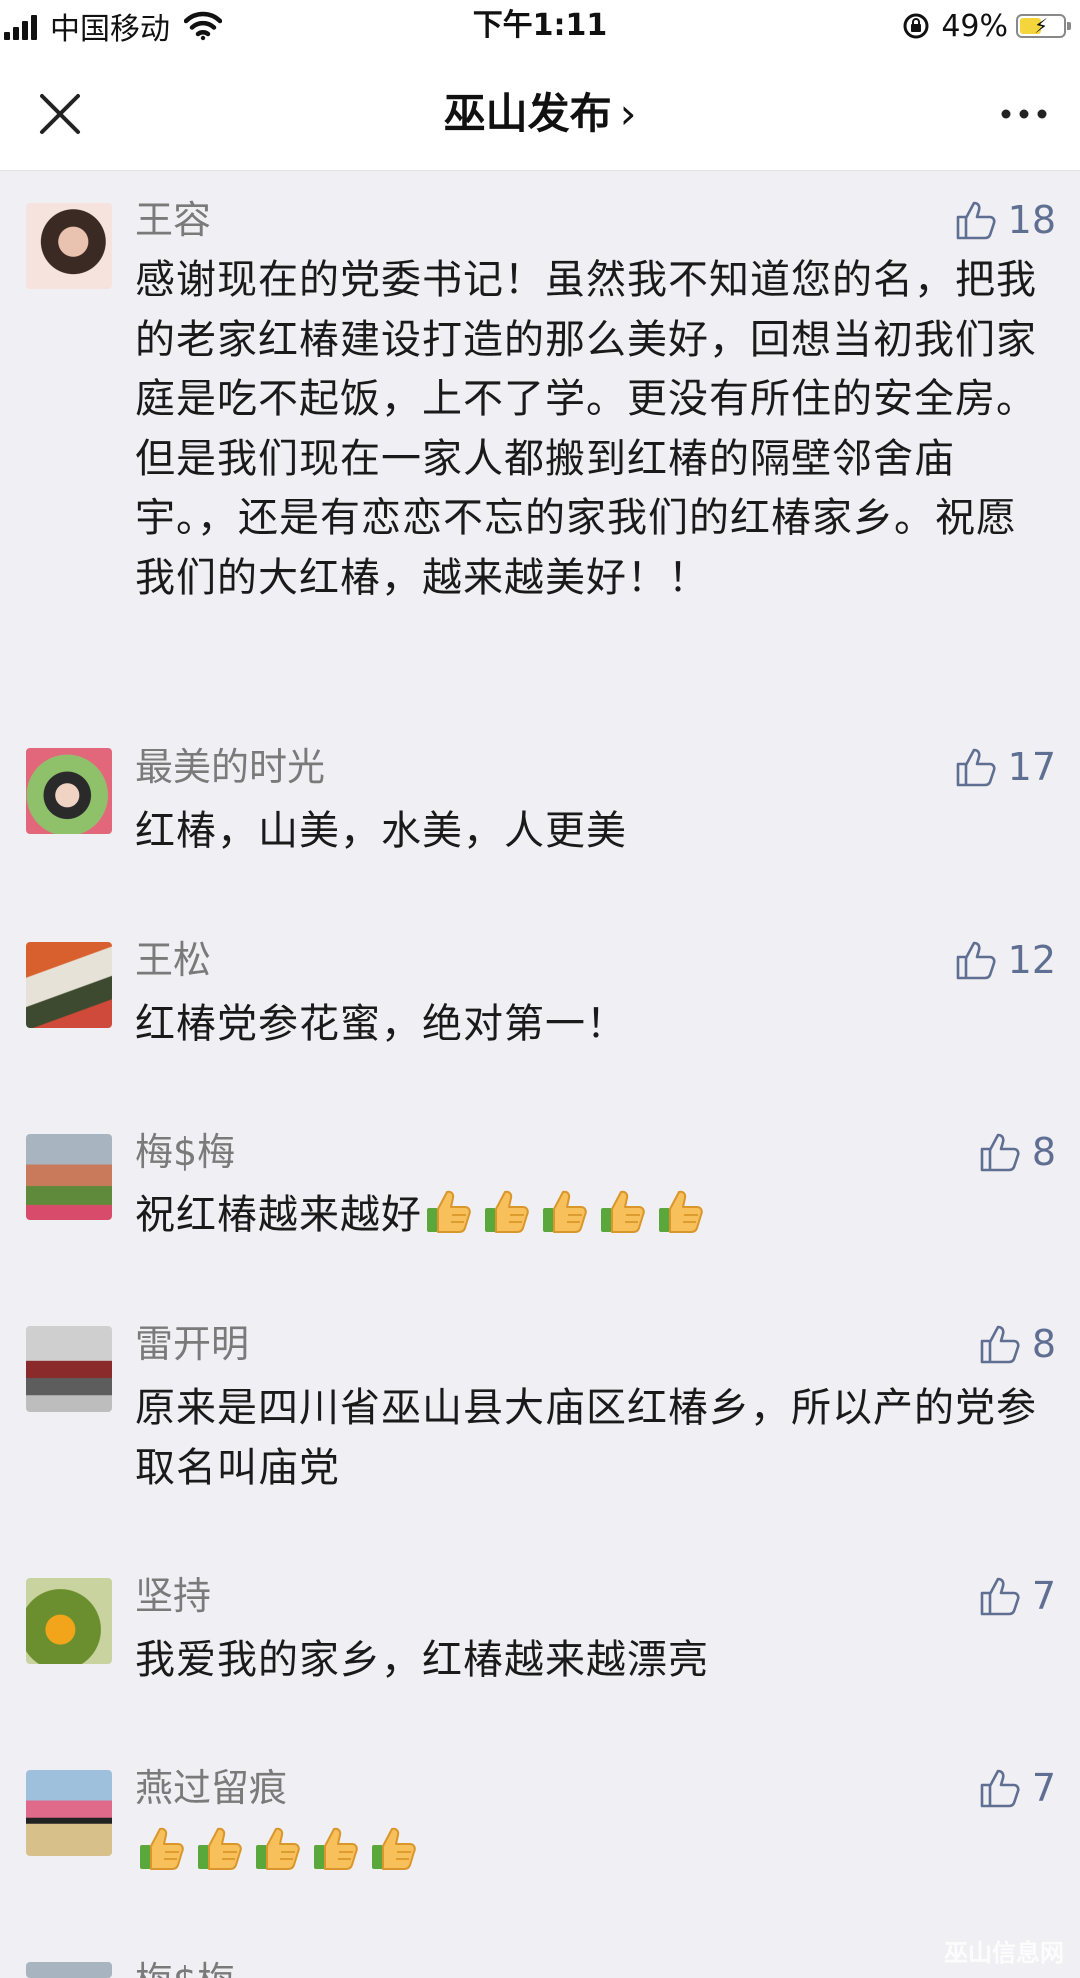 Image resolution: width=1080 pixels, height=1978 pixels. What do you see at coordinates (1031, 767) in the screenshot?
I see `like-count: 17` at bounding box center [1031, 767].